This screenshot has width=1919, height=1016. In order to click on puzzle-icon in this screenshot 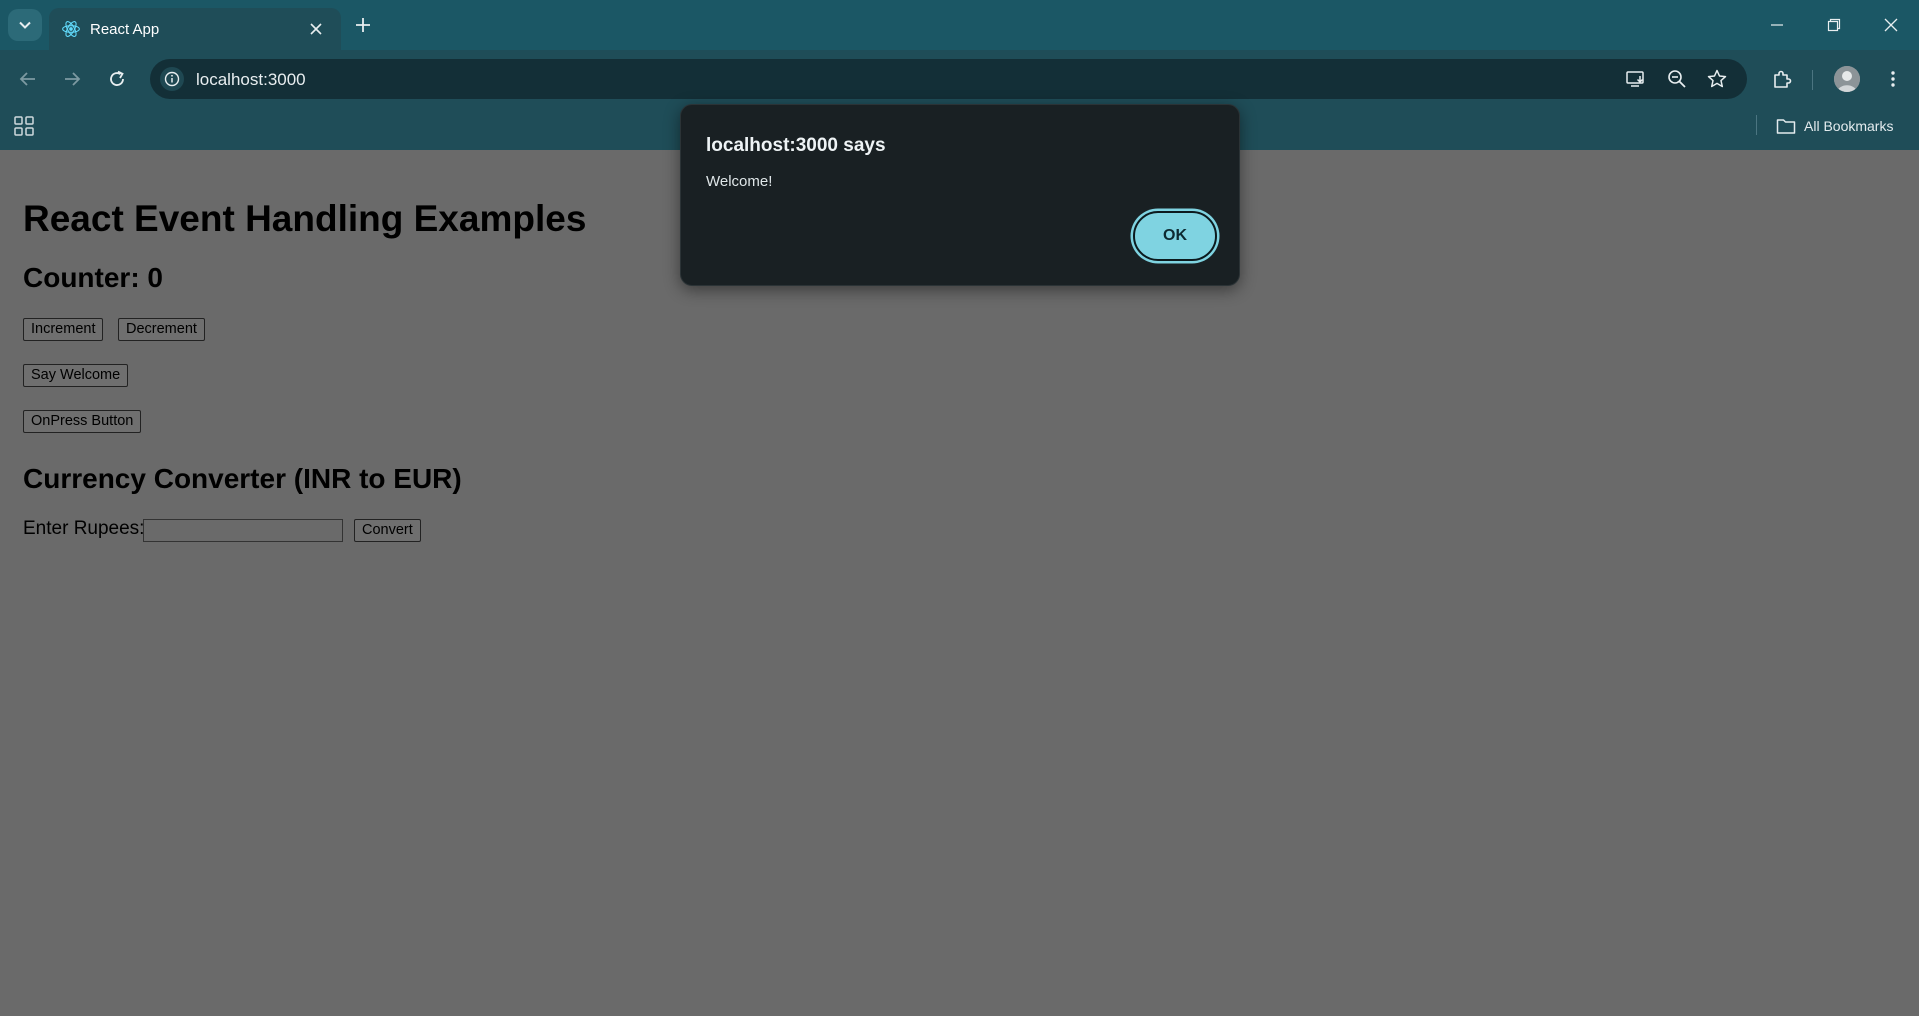, I will do `click(1783, 79)`.